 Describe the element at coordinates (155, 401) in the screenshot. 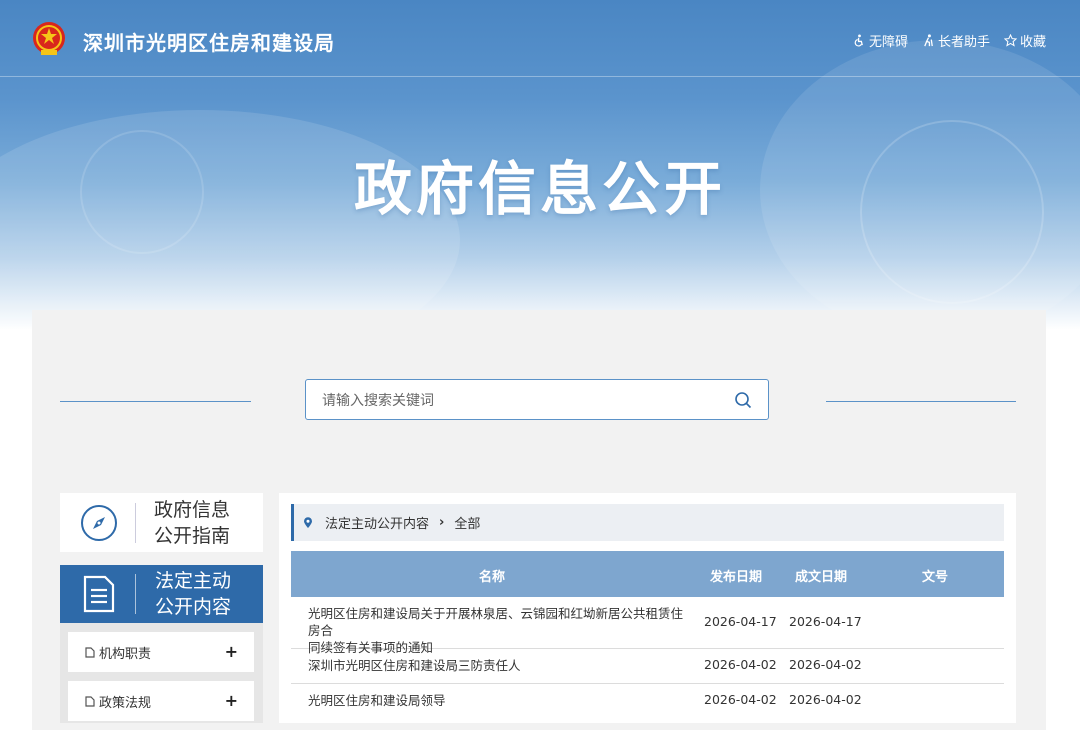

I see `search-left-divider` at that location.